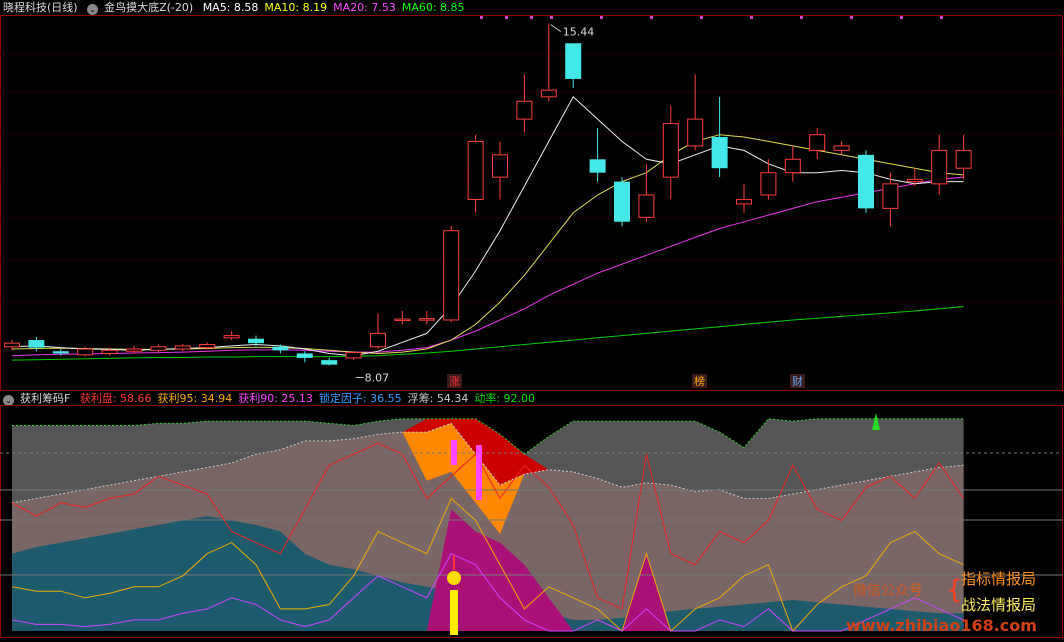  What do you see at coordinates (360, 398) in the screenshot?
I see `sub-value-3: 锁定因子: 36.55` at bounding box center [360, 398].